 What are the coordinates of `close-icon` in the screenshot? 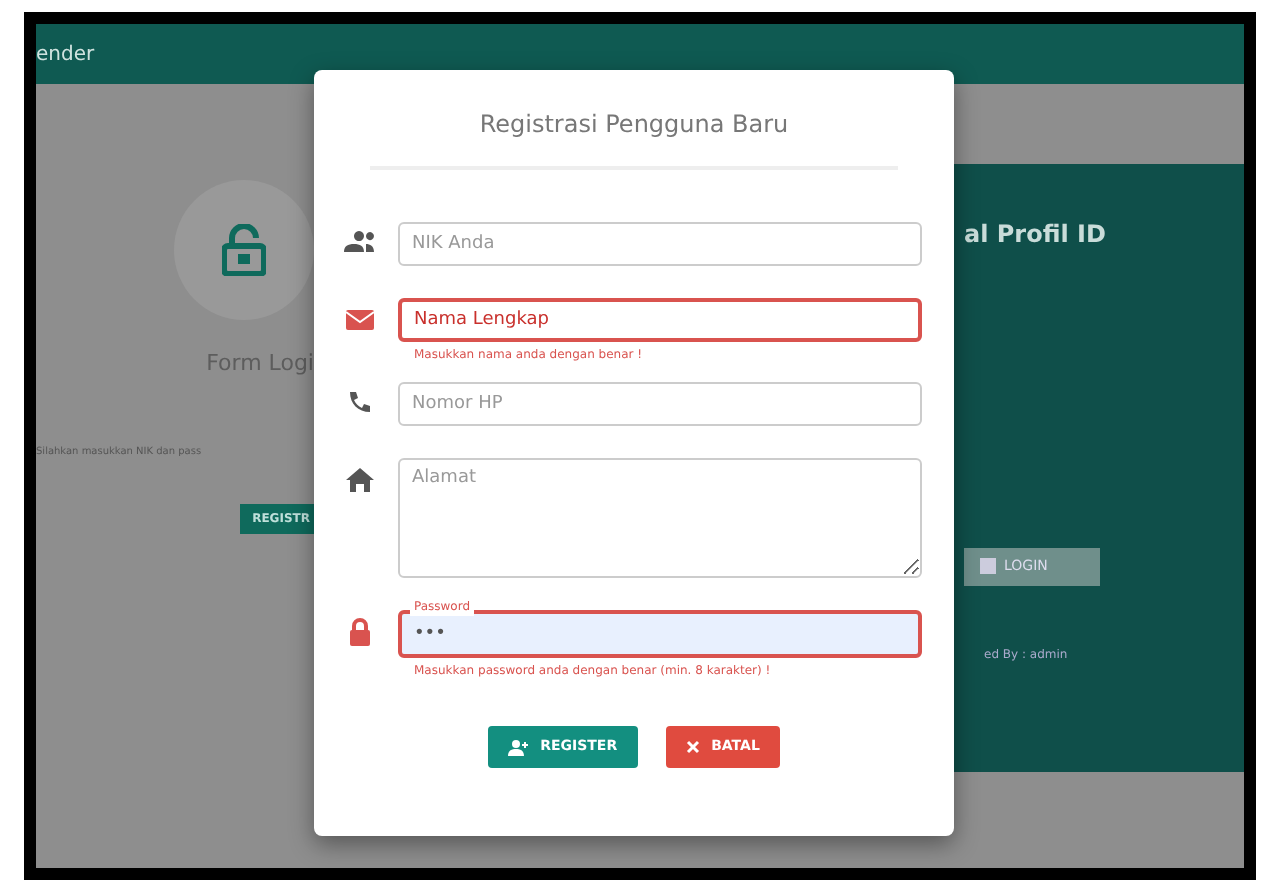 It's located at (692, 747).